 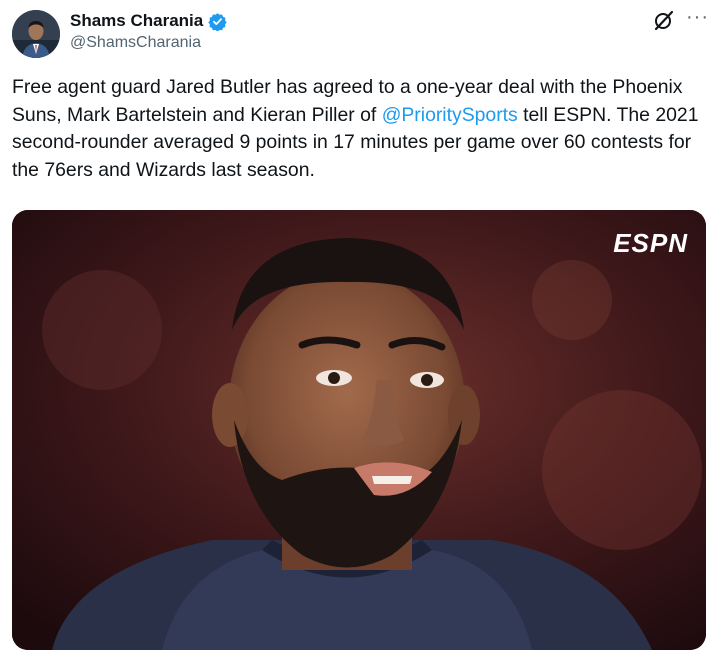 I want to click on author-display-name: Shams Charania, so click(x=136, y=21).